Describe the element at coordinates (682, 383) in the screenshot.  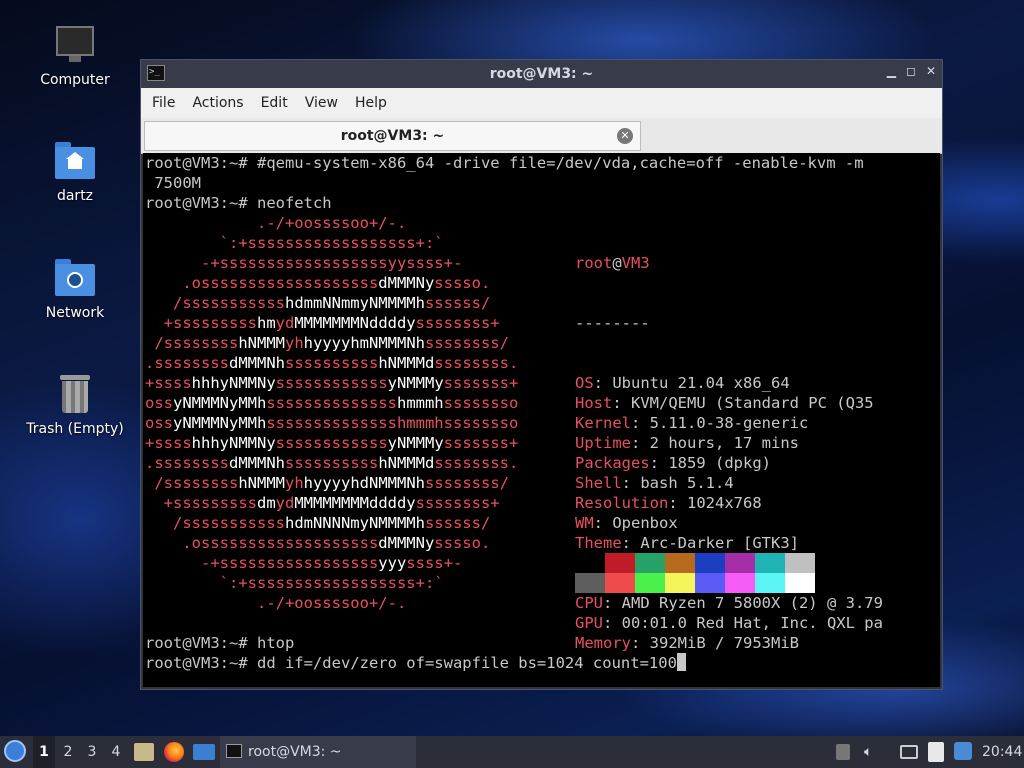
I see `neofetch-info-line: OS: Ubuntu 21.04 x86_64` at that location.